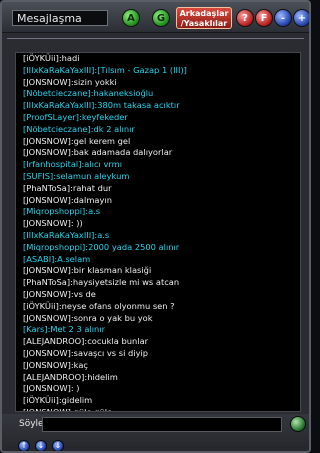 The width and height of the screenshot is (320, 453). What do you see at coordinates (59, 293) in the screenshot?
I see `chat-message: [JONSNOW]:vs de` at bounding box center [59, 293].